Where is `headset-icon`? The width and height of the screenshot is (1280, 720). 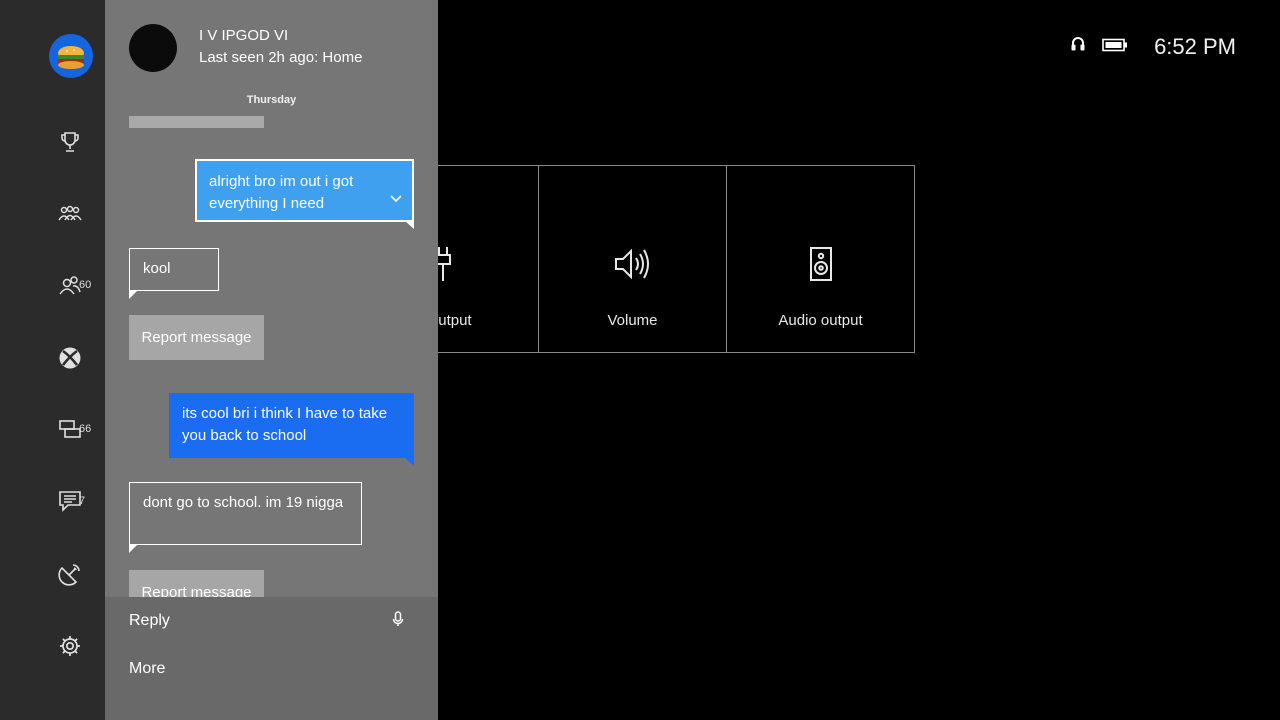 headset-icon is located at coordinates (1078, 47).